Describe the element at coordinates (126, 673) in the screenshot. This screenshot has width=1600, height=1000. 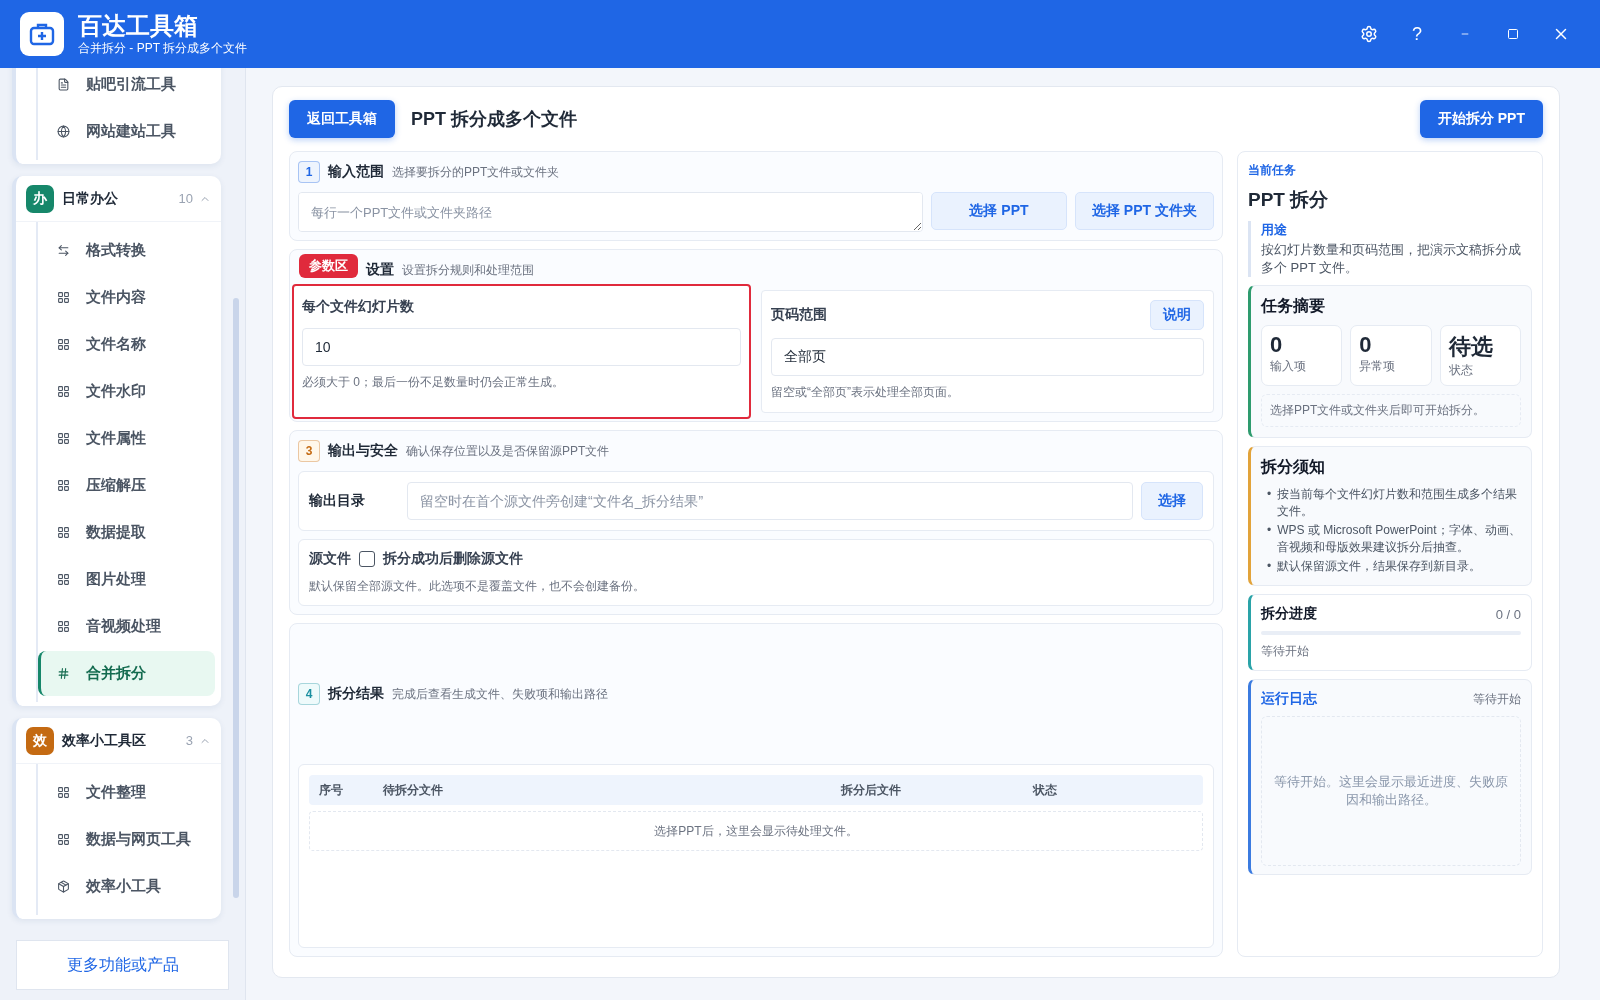
I see `sidebar-item: 合并拆分` at that location.